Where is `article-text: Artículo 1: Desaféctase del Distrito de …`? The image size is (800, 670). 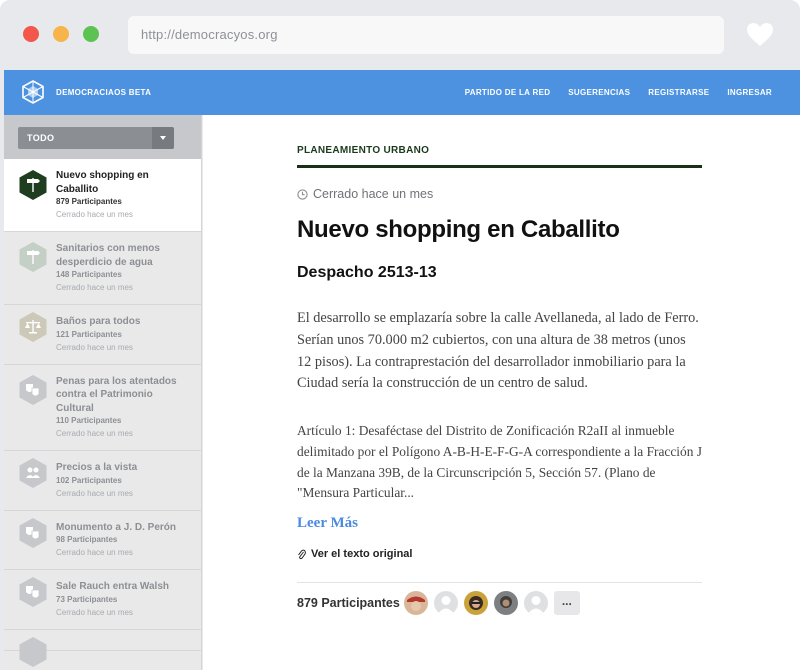 article-text: Artículo 1: Desaféctase del Distrito de … is located at coordinates (499, 462).